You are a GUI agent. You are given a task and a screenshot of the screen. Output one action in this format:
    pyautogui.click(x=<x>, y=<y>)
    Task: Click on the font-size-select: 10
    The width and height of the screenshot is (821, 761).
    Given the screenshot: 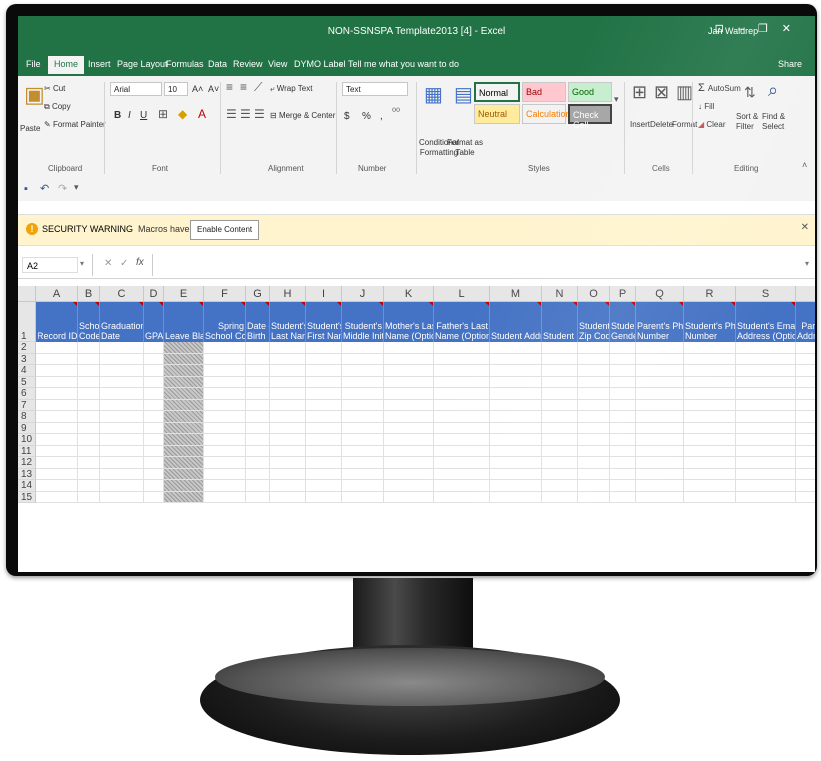 What is the action you would take?
    pyautogui.click(x=176, y=89)
    